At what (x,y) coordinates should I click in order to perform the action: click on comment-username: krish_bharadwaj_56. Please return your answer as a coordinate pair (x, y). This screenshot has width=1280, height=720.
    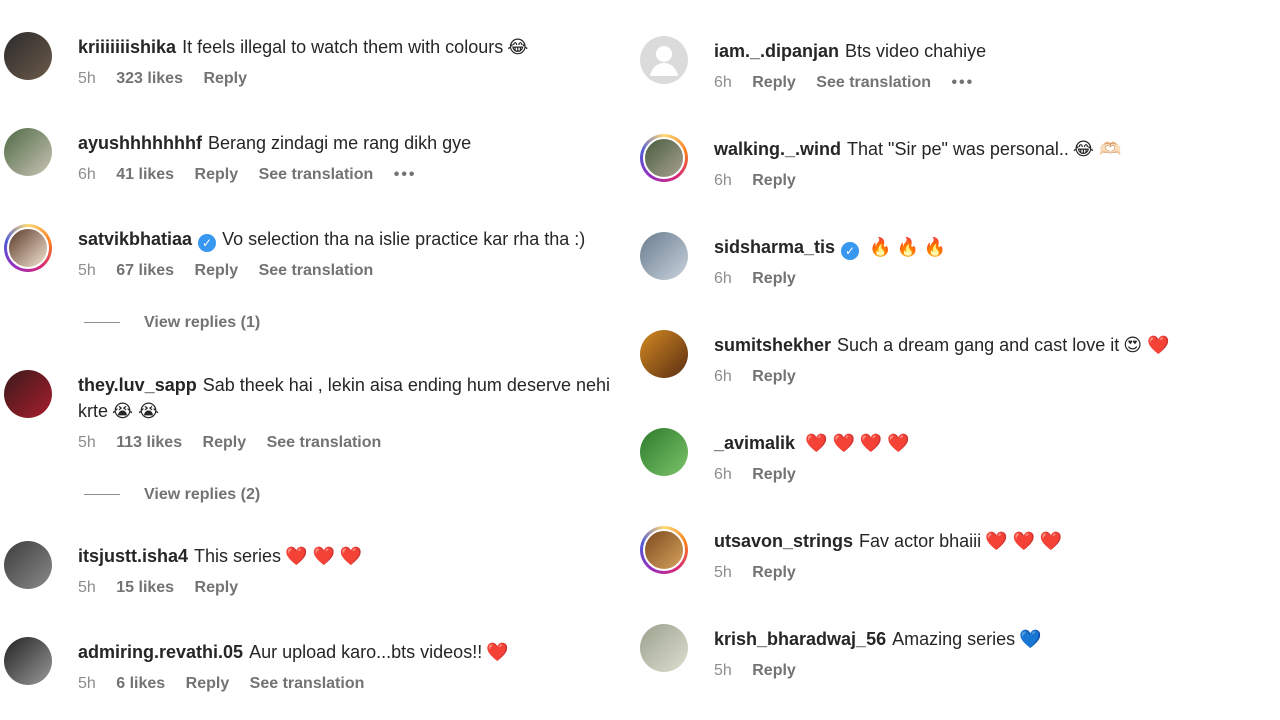
    Looking at the image, I should click on (800, 639).